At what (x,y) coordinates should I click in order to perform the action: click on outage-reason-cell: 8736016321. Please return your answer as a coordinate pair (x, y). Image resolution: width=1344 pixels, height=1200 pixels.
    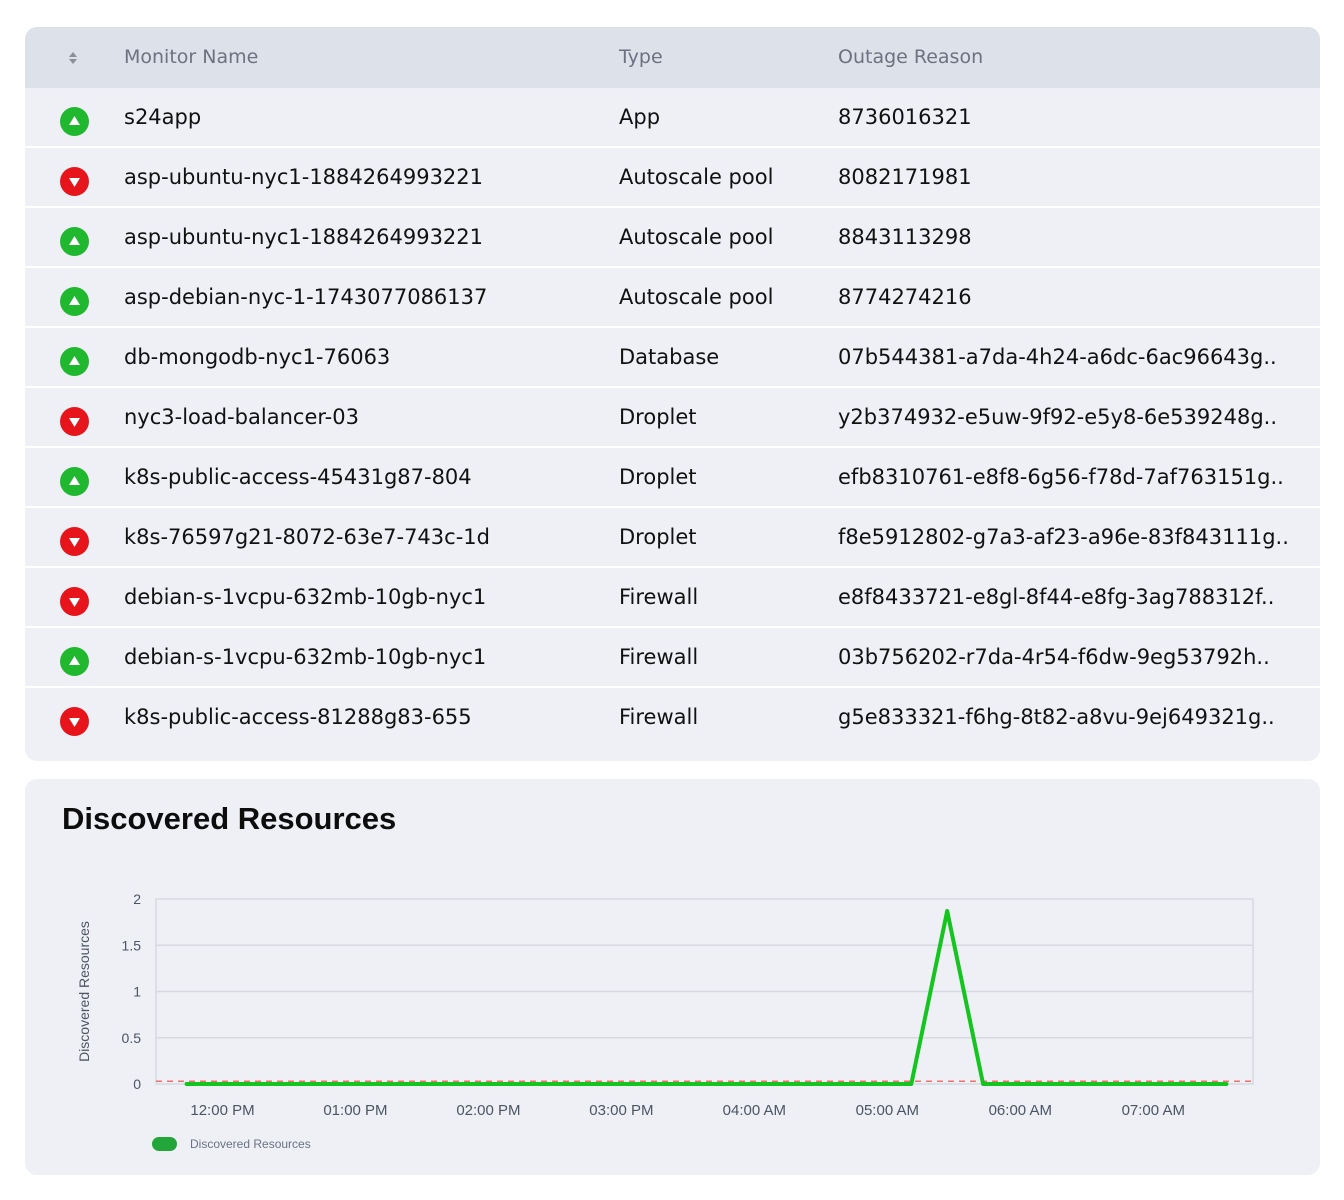
    Looking at the image, I should click on (905, 117).